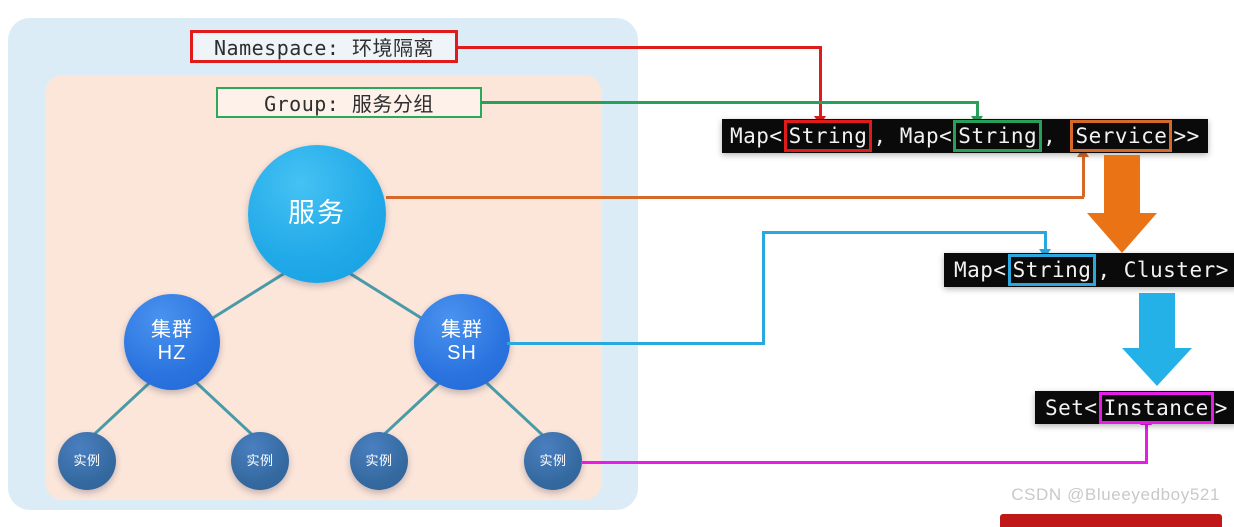 This screenshot has height=527, width=1234. Describe the element at coordinates (1122, 233) in the screenshot. I see `block-arrow-orange-head` at that location.